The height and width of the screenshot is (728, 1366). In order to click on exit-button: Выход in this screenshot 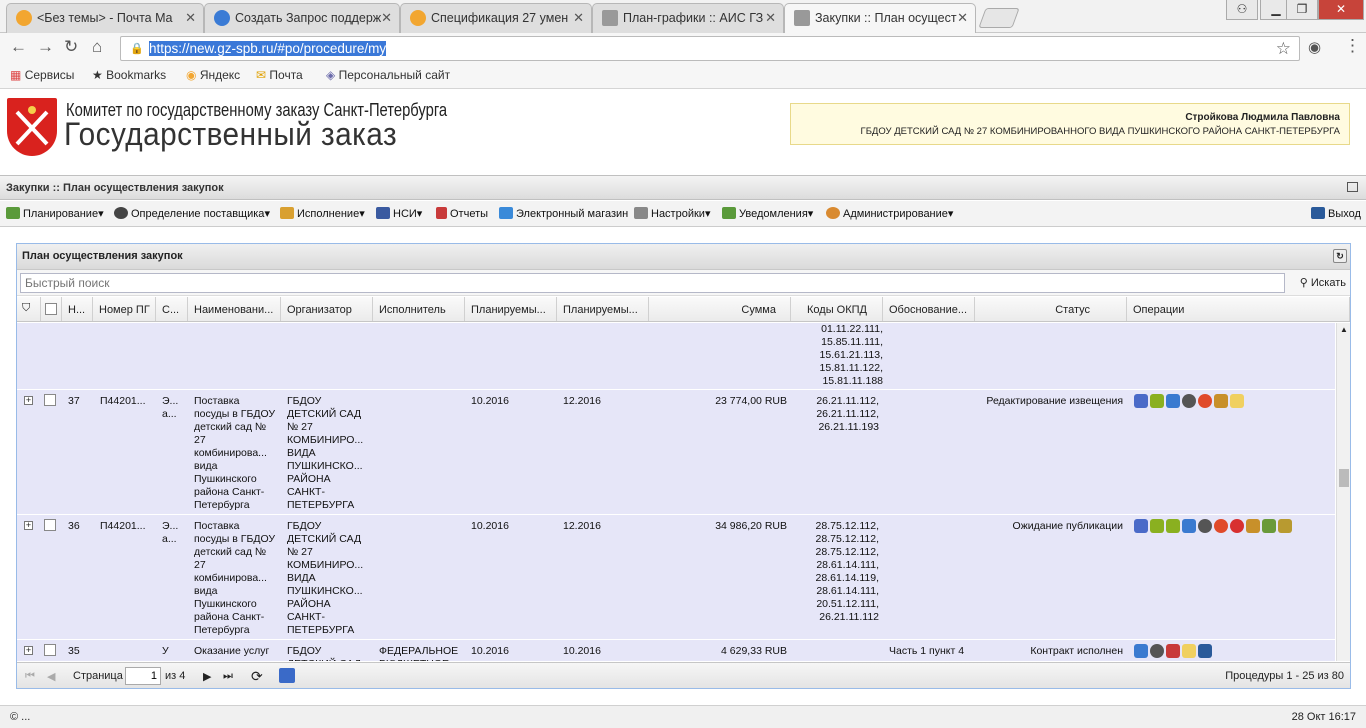, I will do `click(1336, 213)`.